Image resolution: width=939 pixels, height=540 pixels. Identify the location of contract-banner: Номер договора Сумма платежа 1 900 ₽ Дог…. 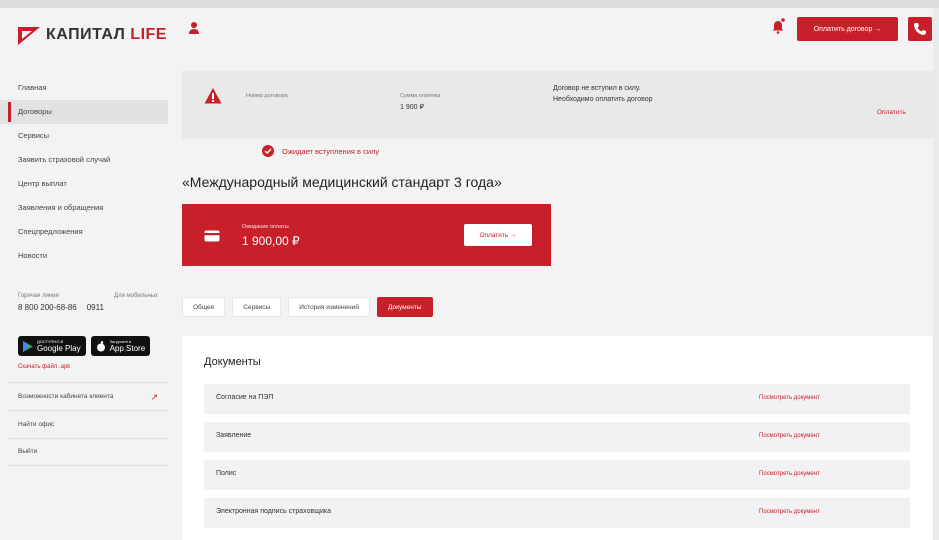
(559, 105).